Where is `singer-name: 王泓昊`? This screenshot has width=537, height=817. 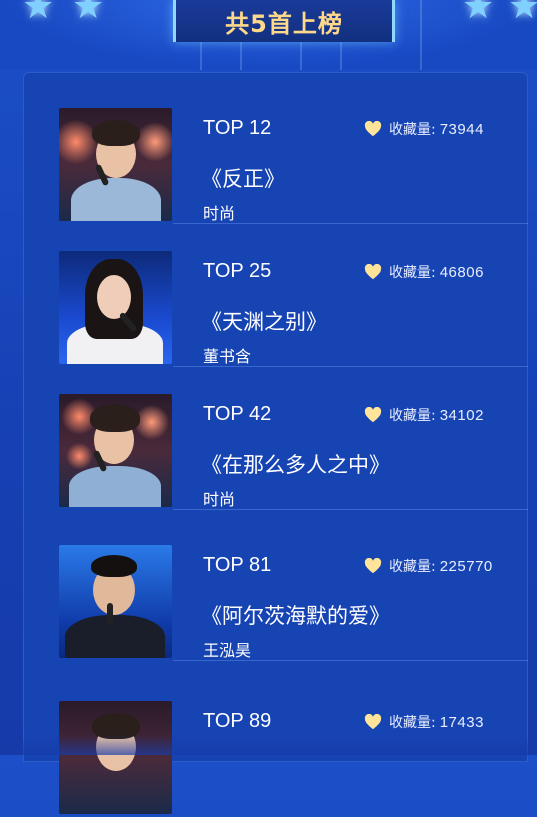
singer-name: 王泓昊 is located at coordinates (227, 650).